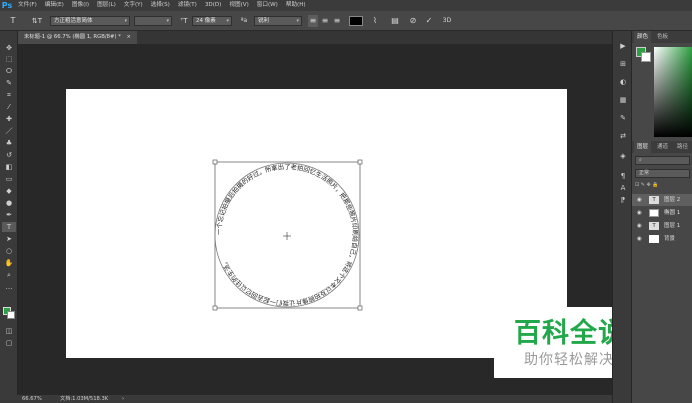 The image size is (692, 403). What do you see at coordinates (9, 331) in the screenshot?
I see `quick-mask-icon: ◫` at bounding box center [9, 331].